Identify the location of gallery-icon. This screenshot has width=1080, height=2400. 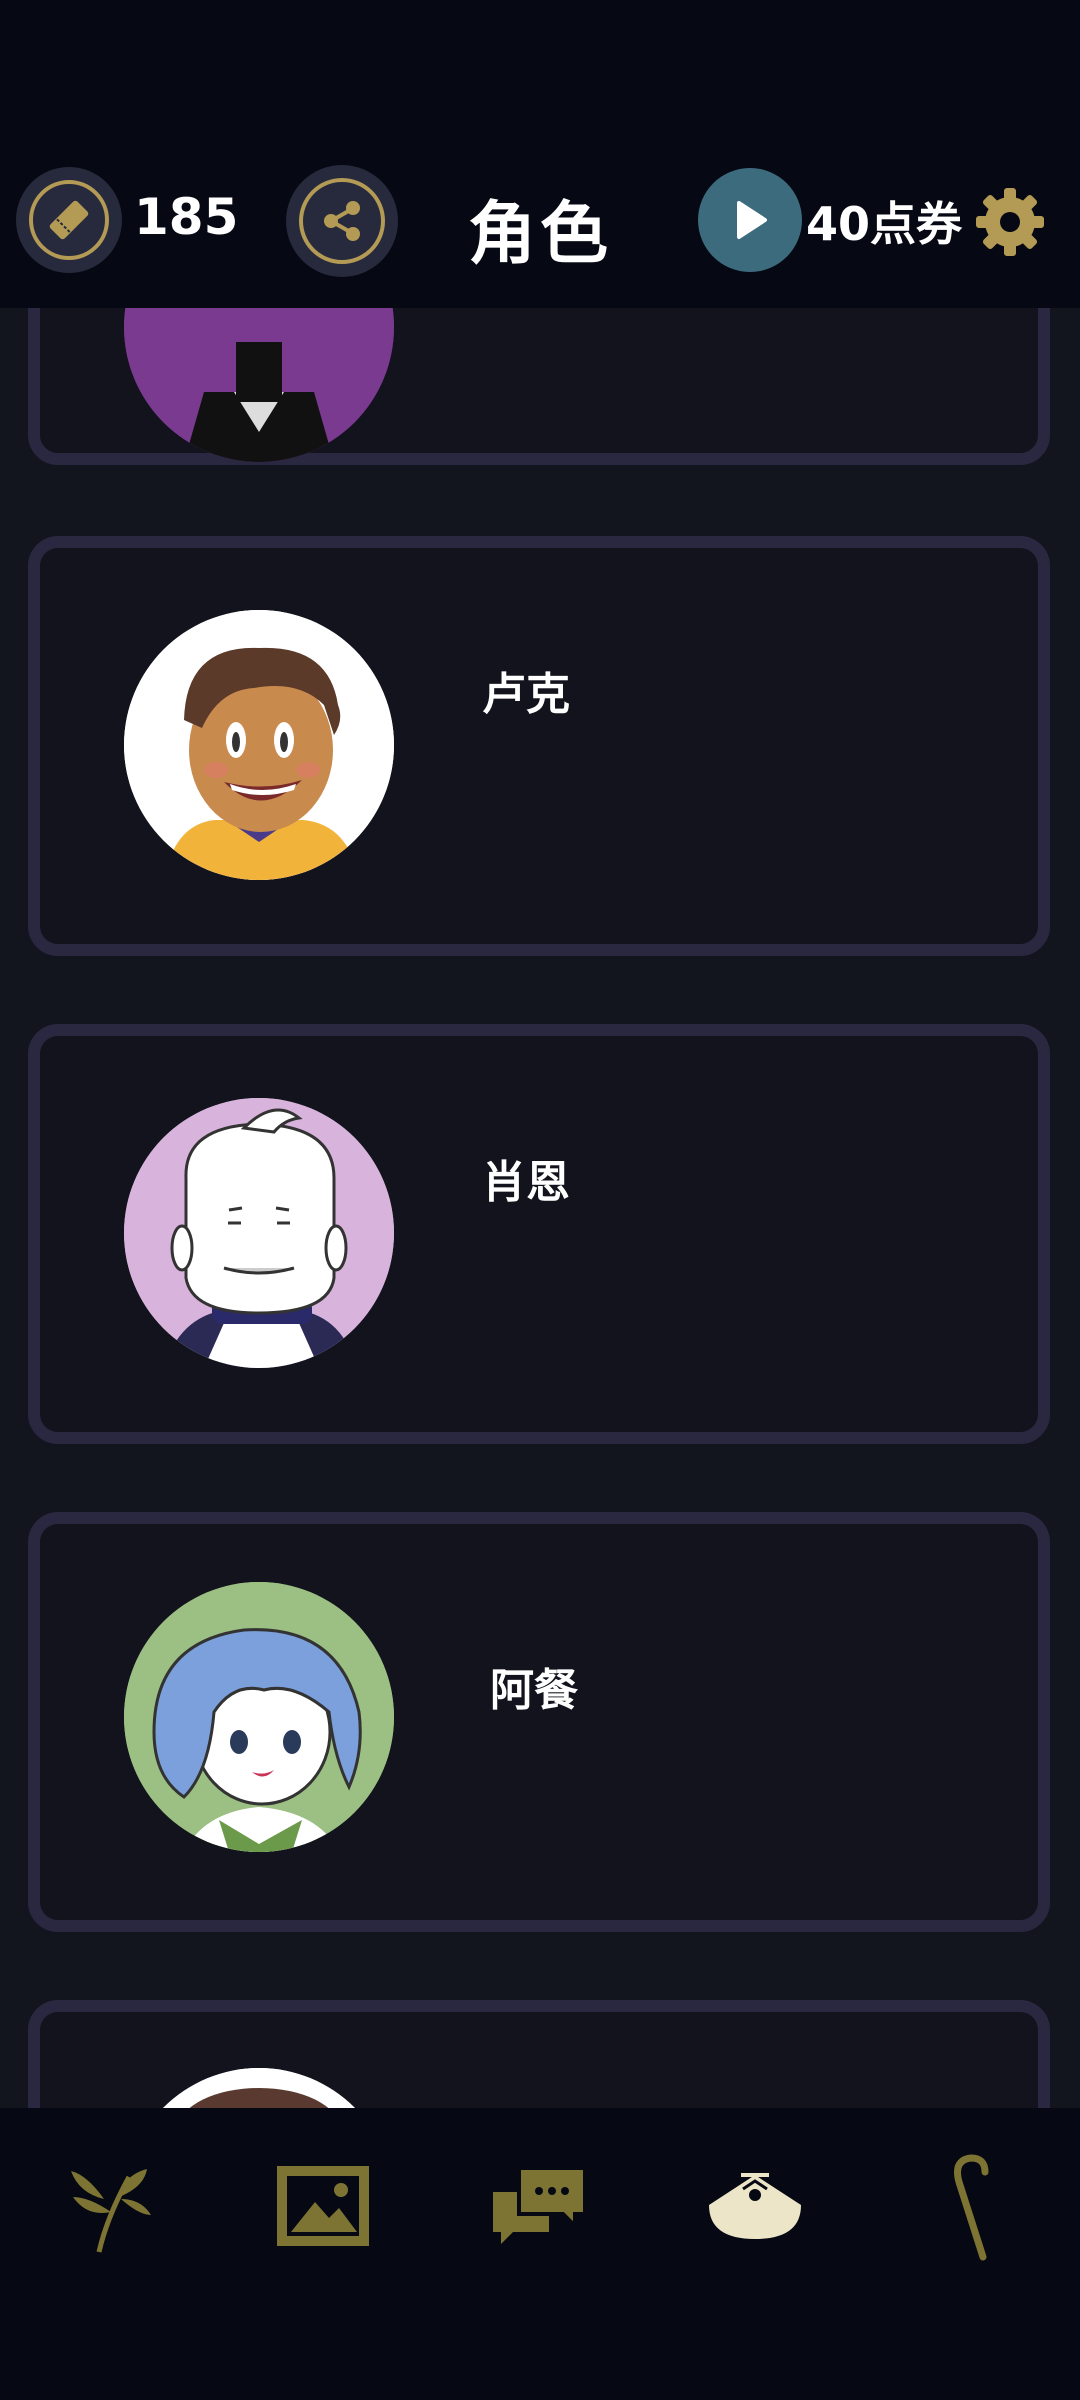
(323, 2206).